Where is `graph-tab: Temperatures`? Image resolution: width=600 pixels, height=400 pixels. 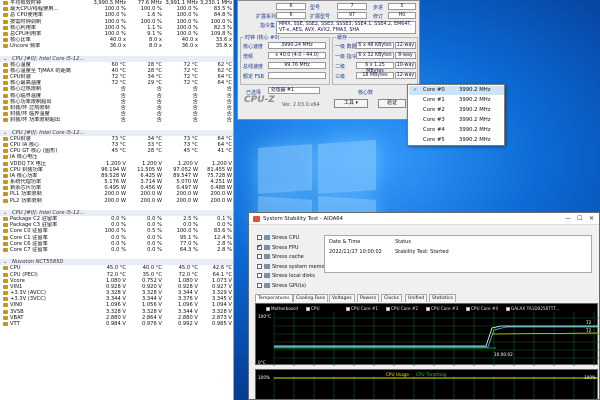
graph-tab: Temperatures is located at coordinates (274, 298).